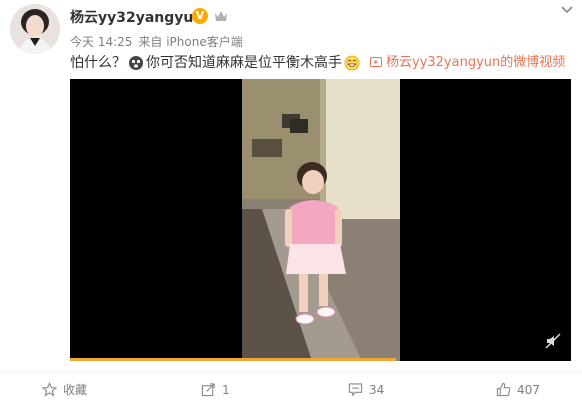  What do you see at coordinates (553, 341) in the screenshot?
I see `mute-icon` at bounding box center [553, 341].